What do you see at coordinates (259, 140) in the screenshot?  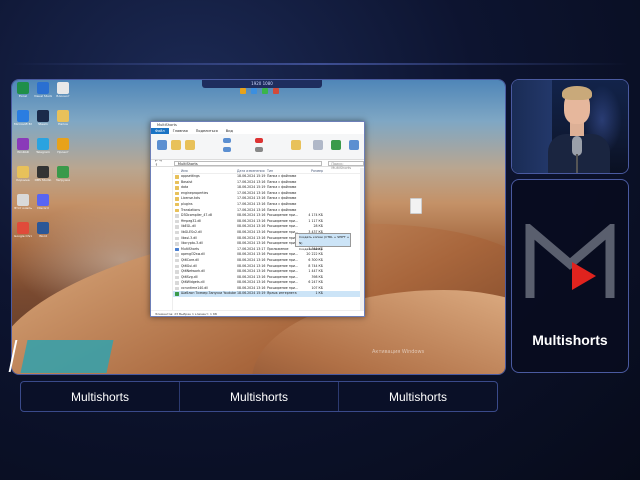 I see `delete-icon` at bounding box center [259, 140].